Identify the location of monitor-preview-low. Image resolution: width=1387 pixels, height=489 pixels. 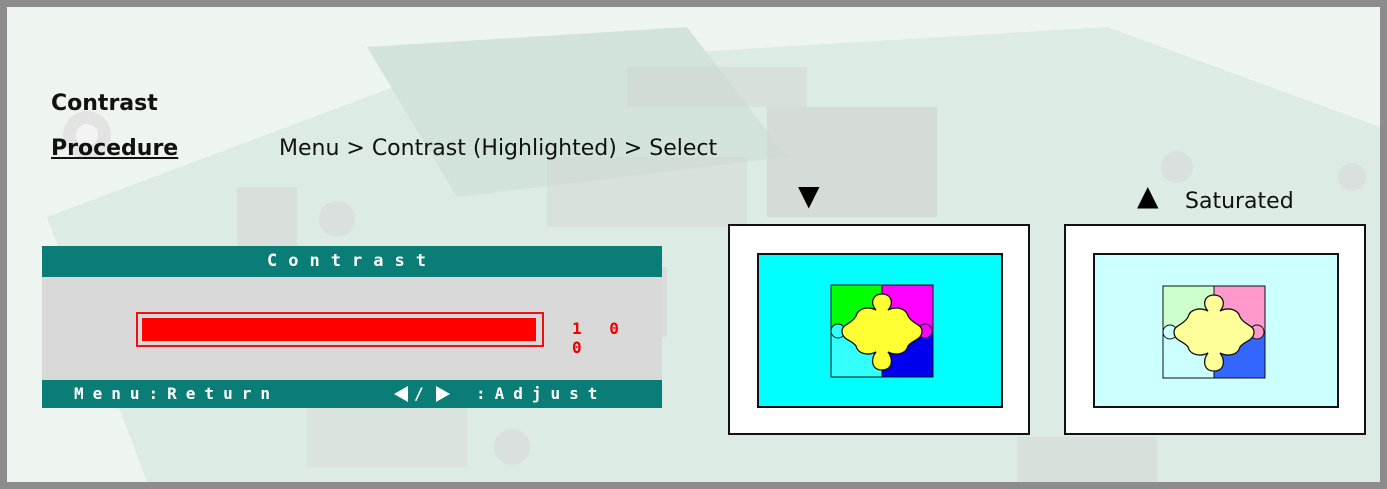
(879, 329).